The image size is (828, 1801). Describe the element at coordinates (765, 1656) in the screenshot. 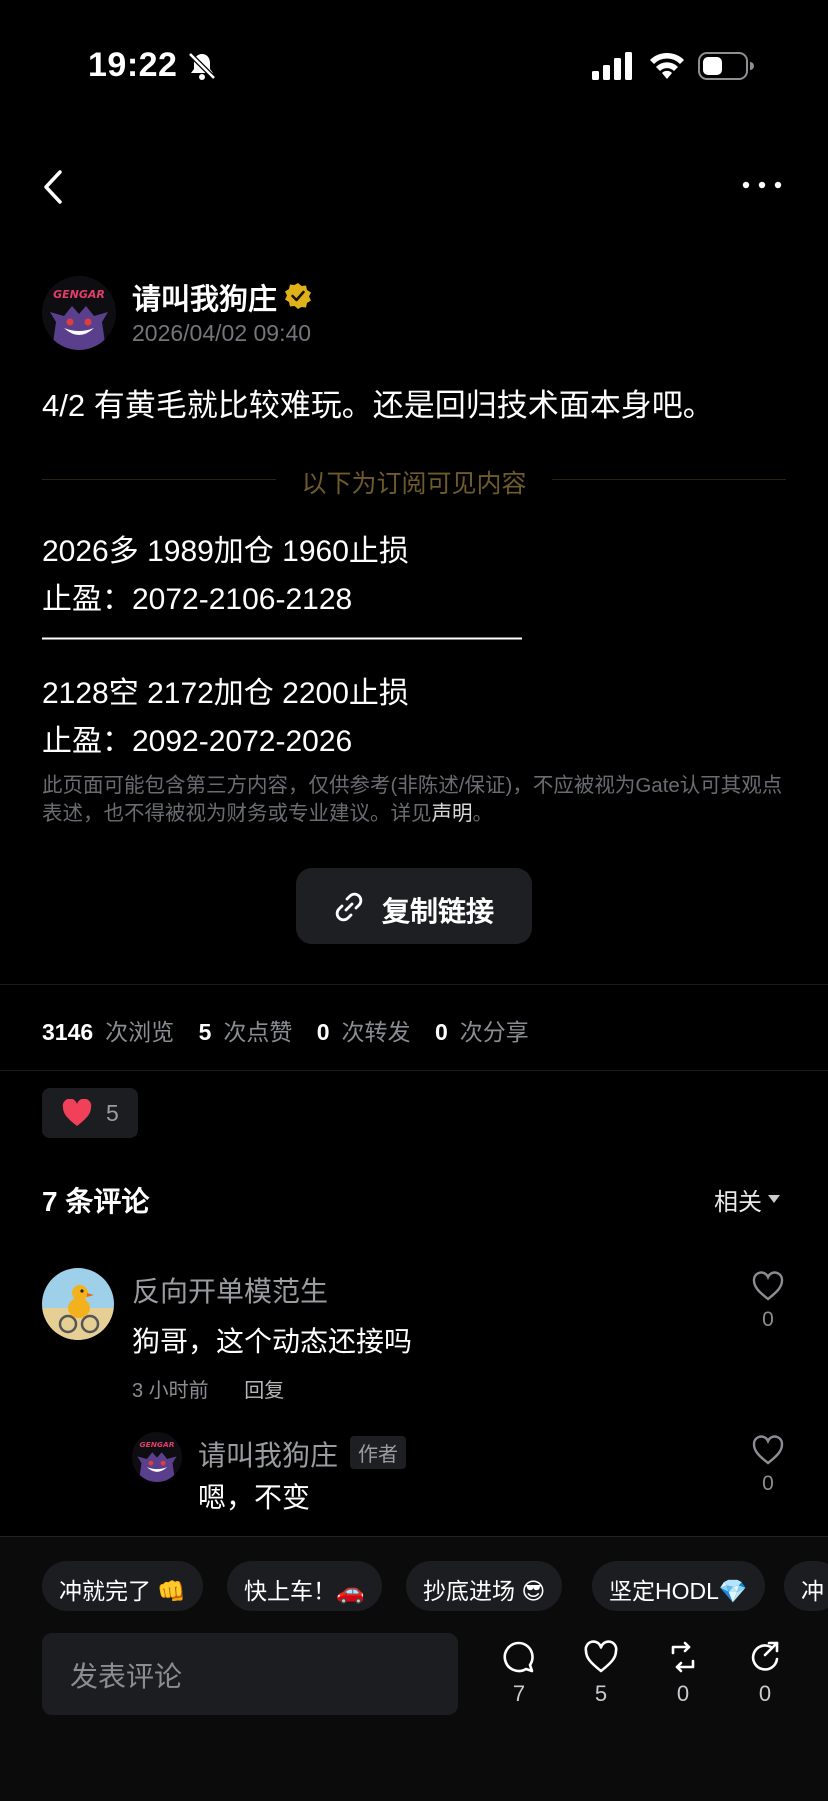

I see `share-icon` at that location.